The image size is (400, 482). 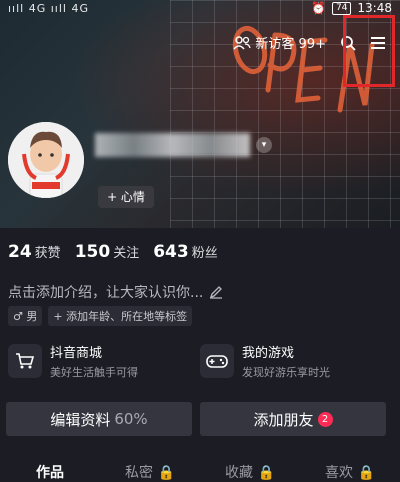 I want to click on profile-completion: 60%, so click(x=131, y=419).